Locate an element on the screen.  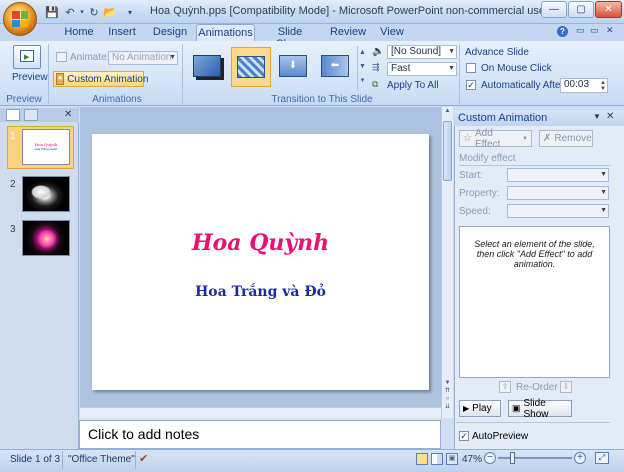
notes-pane: Click to add notes is located at coordinates (260, 434).